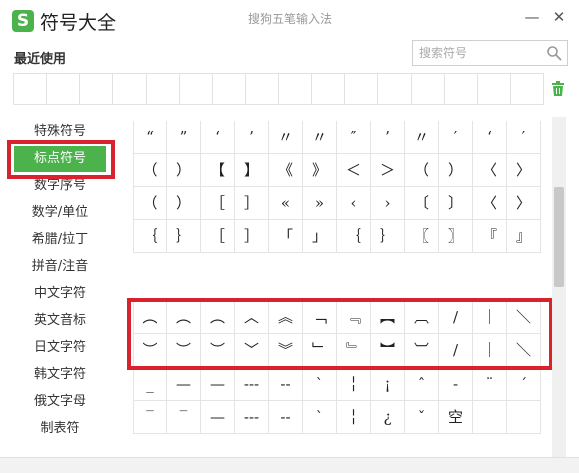  I want to click on search-box, so click(490, 53).